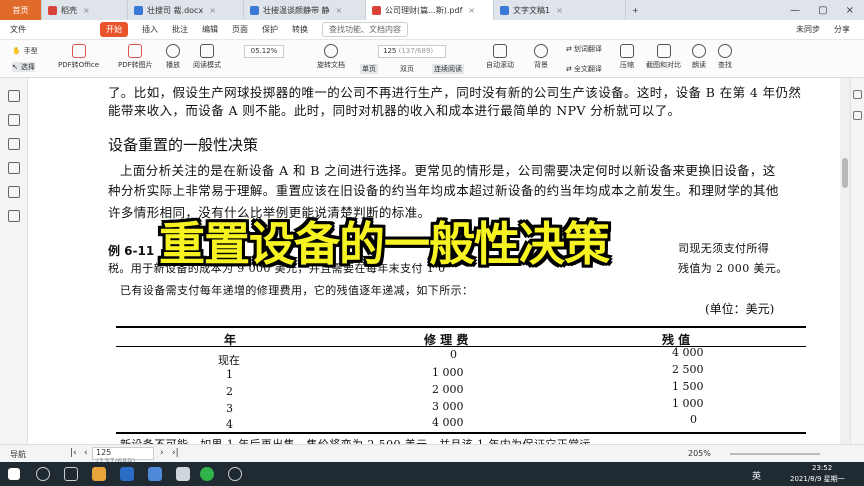  I want to click on thumbnail-icon, so click(13, 120).